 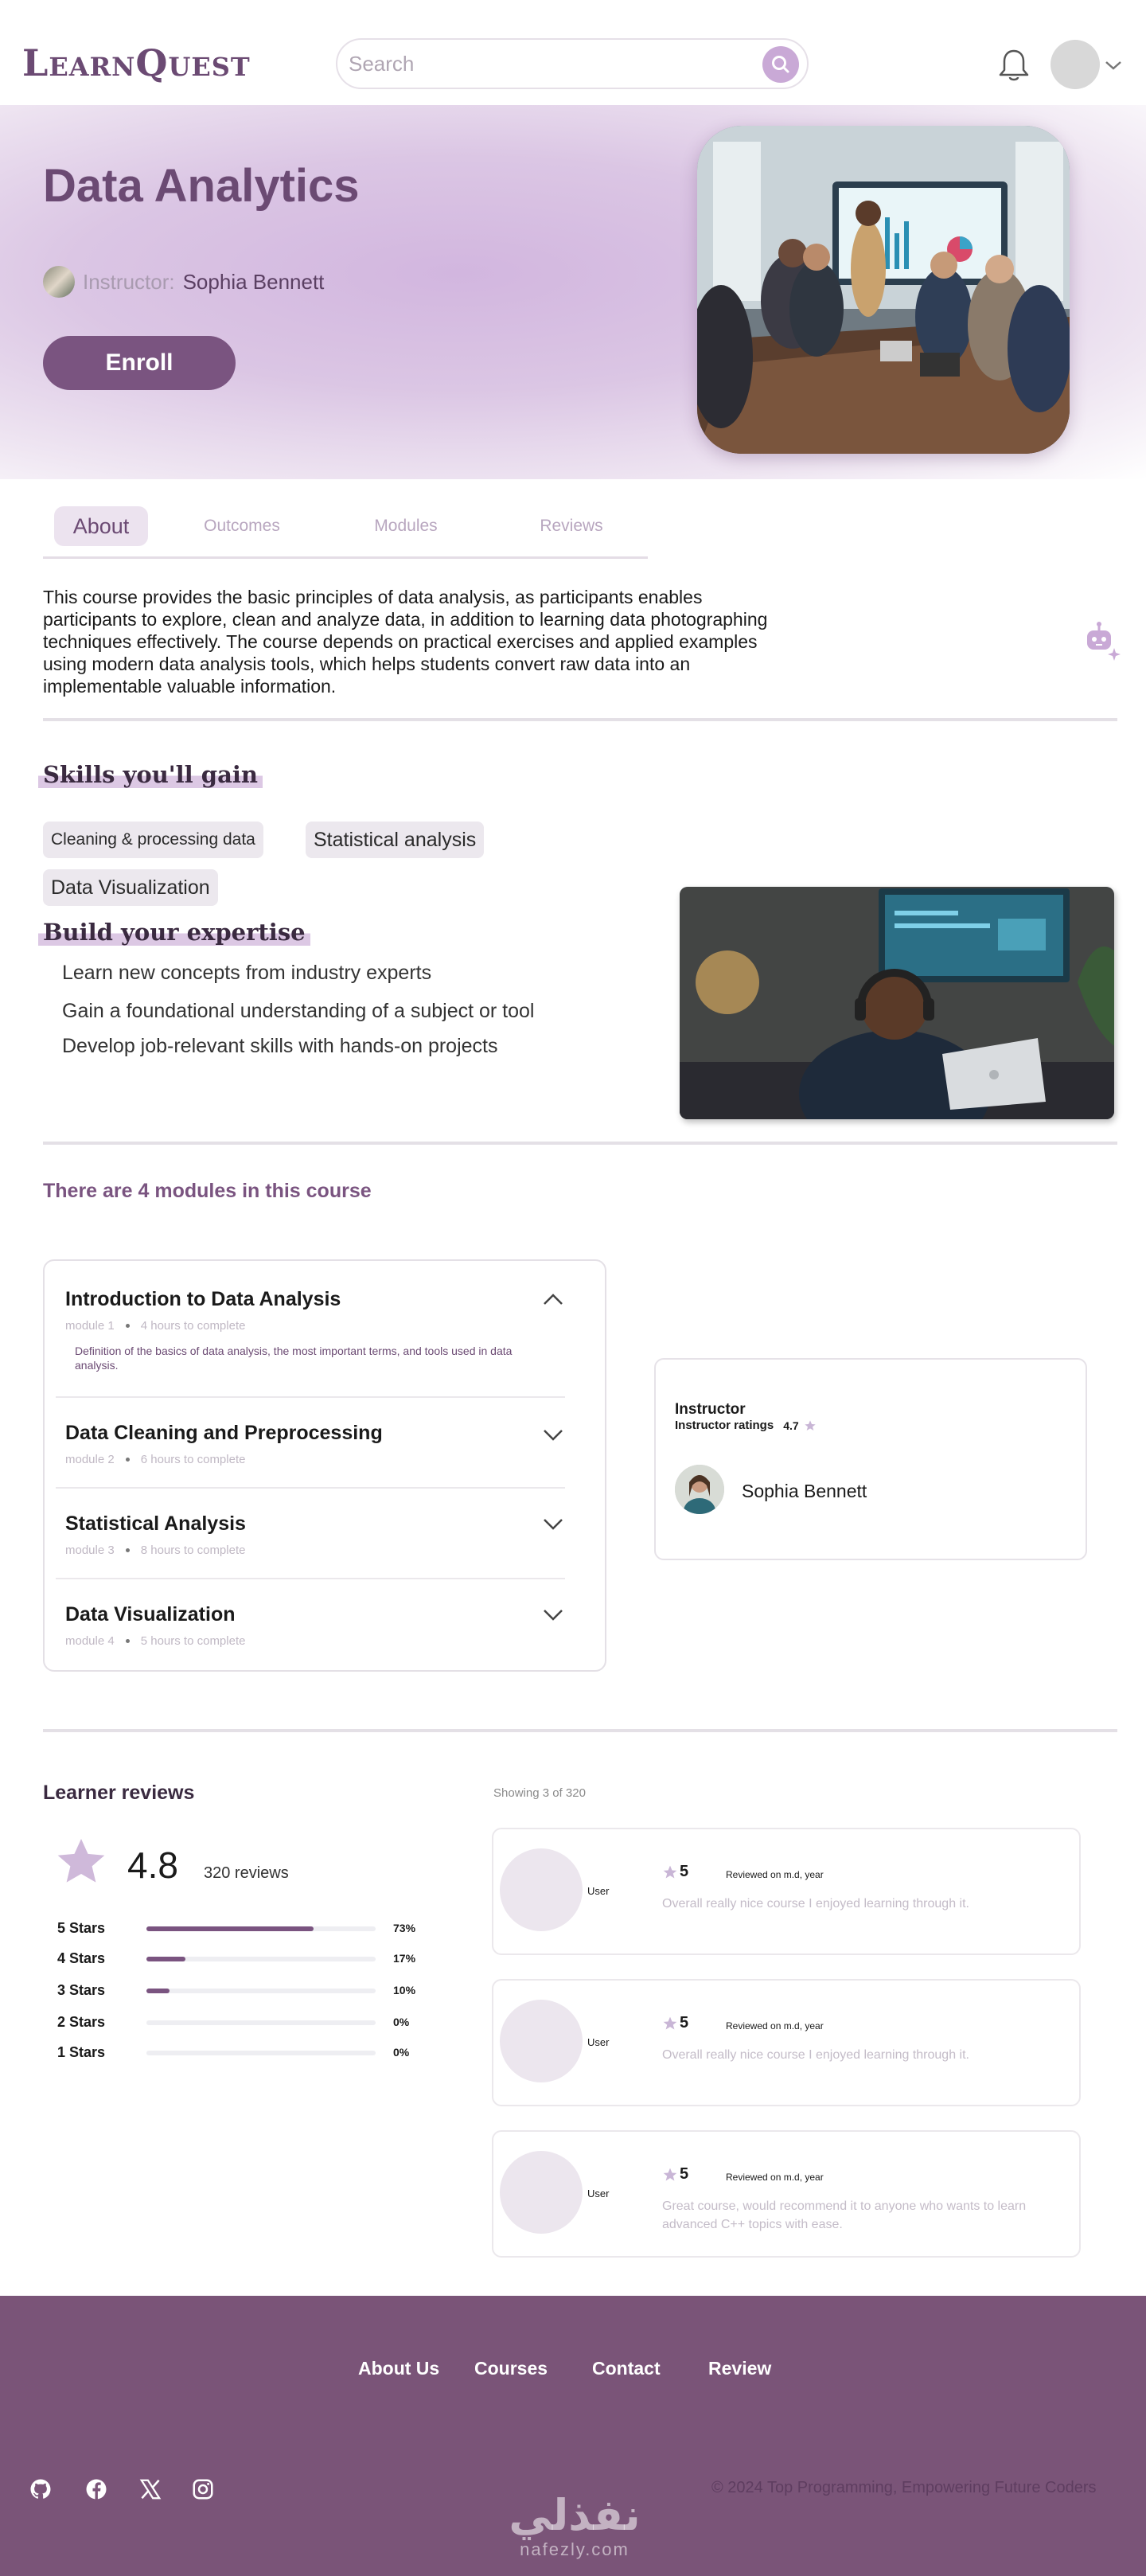 What do you see at coordinates (242, 526) in the screenshot?
I see `tab-outcomes: Outcomes` at bounding box center [242, 526].